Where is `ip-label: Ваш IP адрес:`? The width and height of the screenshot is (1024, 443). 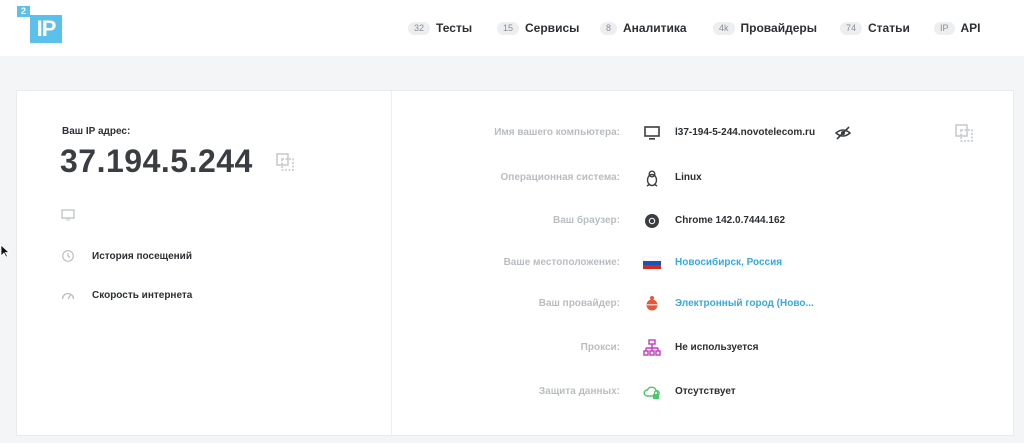
ip-label: Ваш IP адрес: is located at coordinates (96, 131).